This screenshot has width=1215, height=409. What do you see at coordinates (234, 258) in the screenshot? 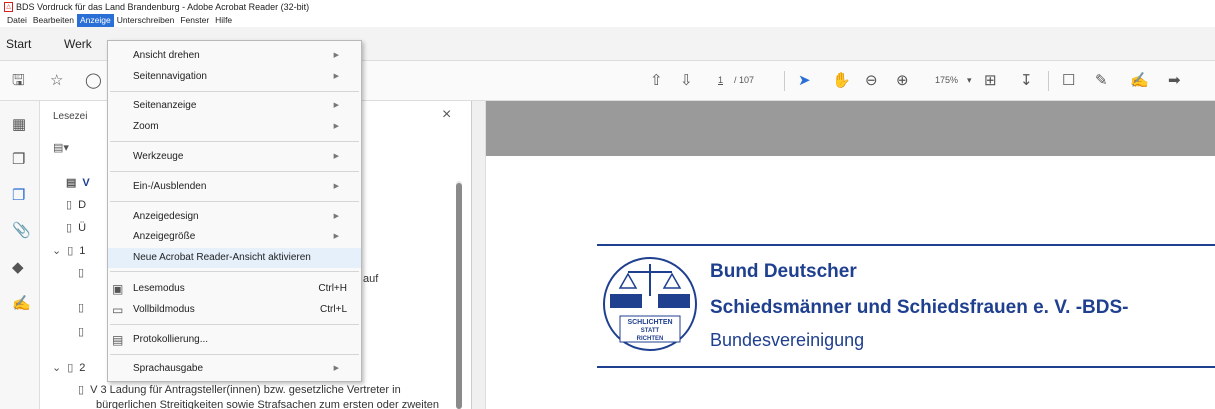
I see `menu-item-neue-ansicht: Neue Acrobat Reader-Ansicht aktivieren` at bounding box center [234, 258].